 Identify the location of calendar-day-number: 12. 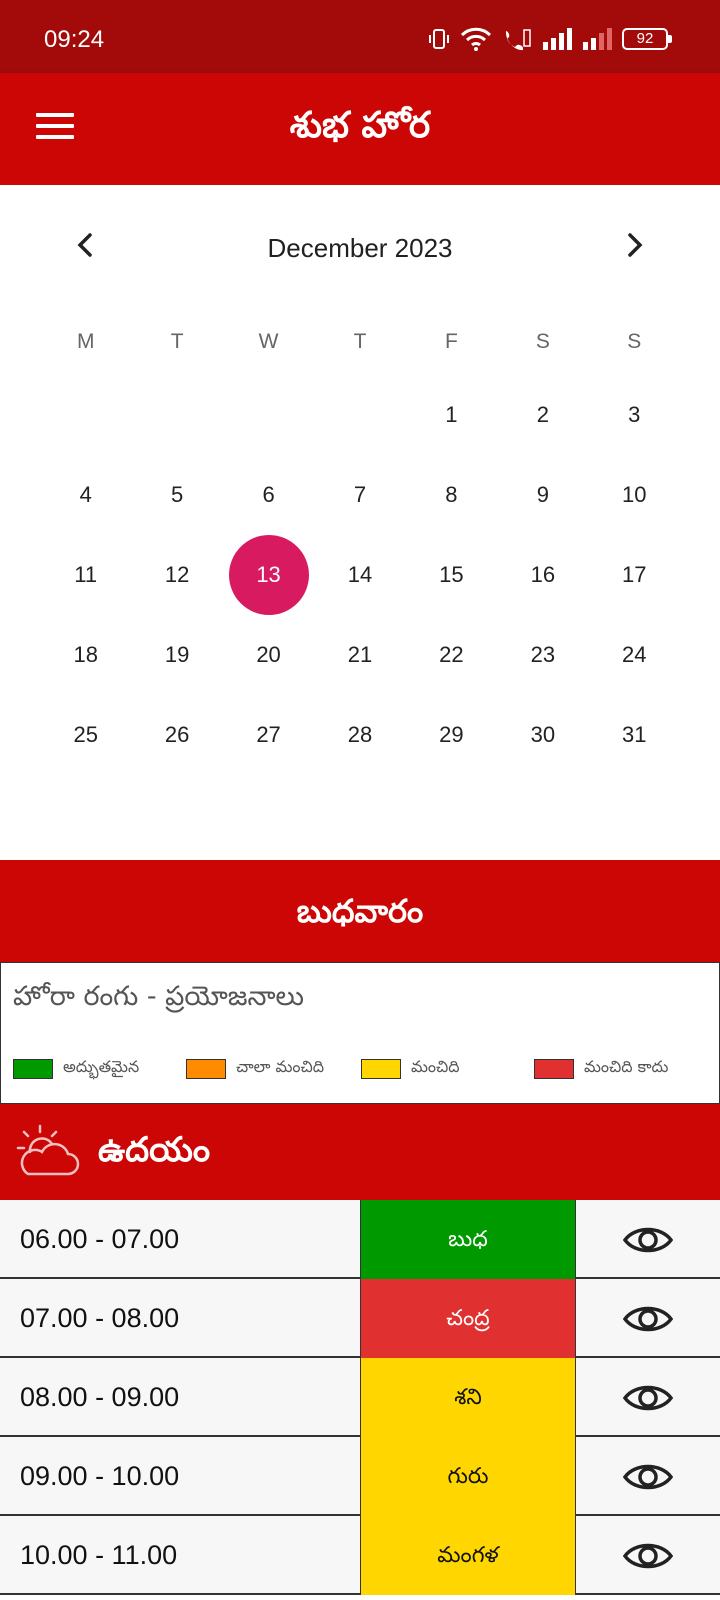
(177, 574).